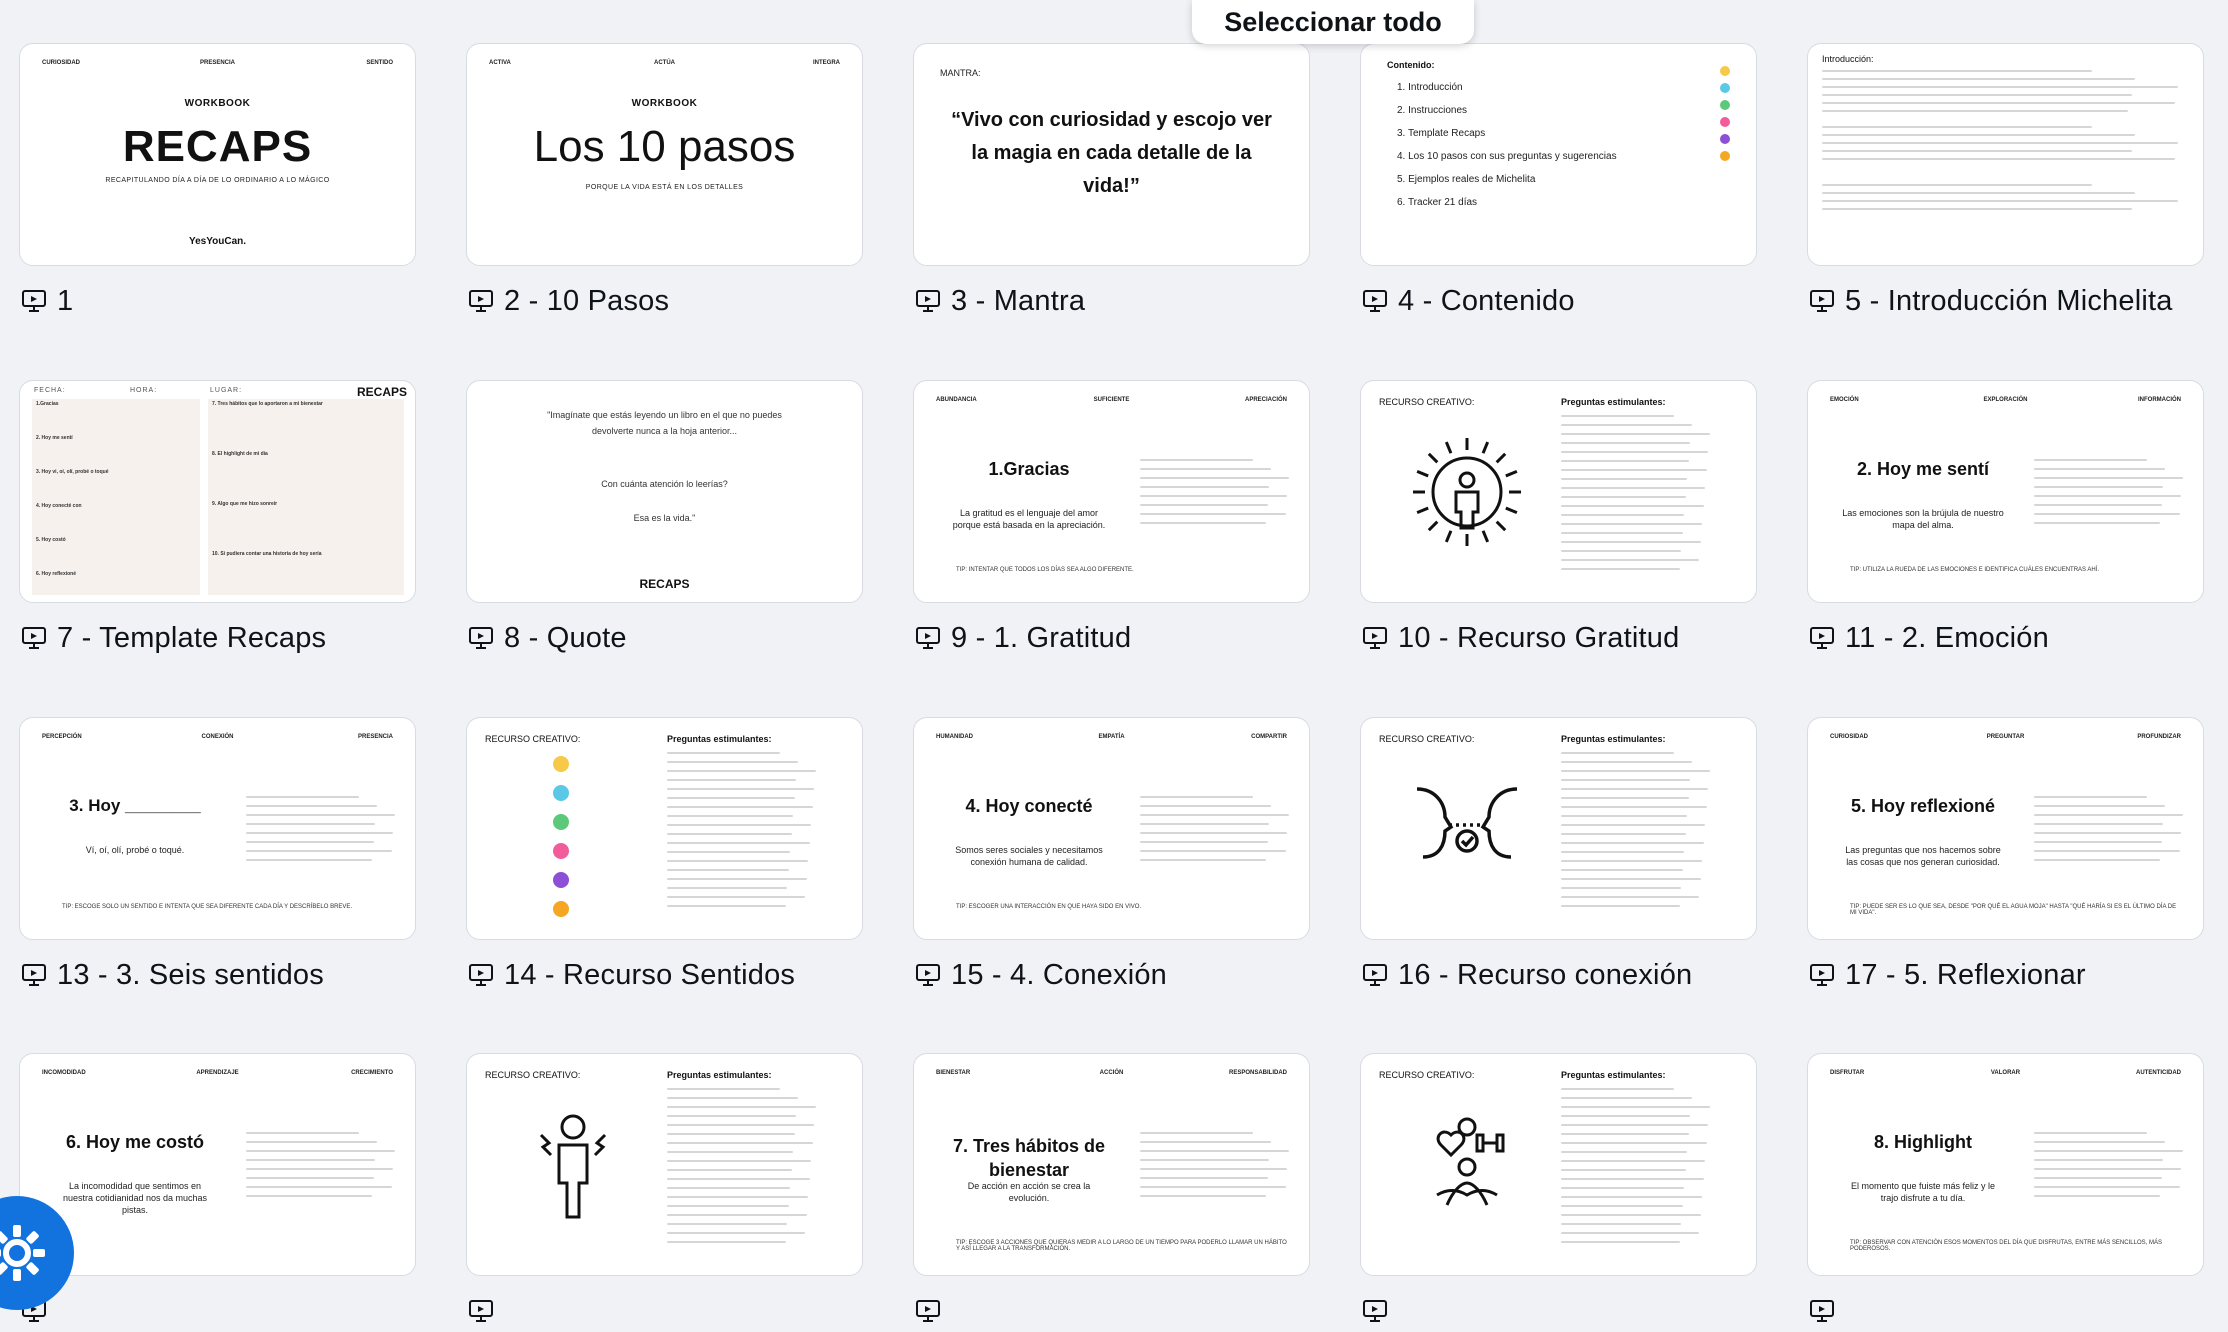 The image size is (2228, 1332). What do you see at coordinates (1411, 65) in the screenshot?
I see `thumb-label: Contenido:` at bounding box center [1411, 65].